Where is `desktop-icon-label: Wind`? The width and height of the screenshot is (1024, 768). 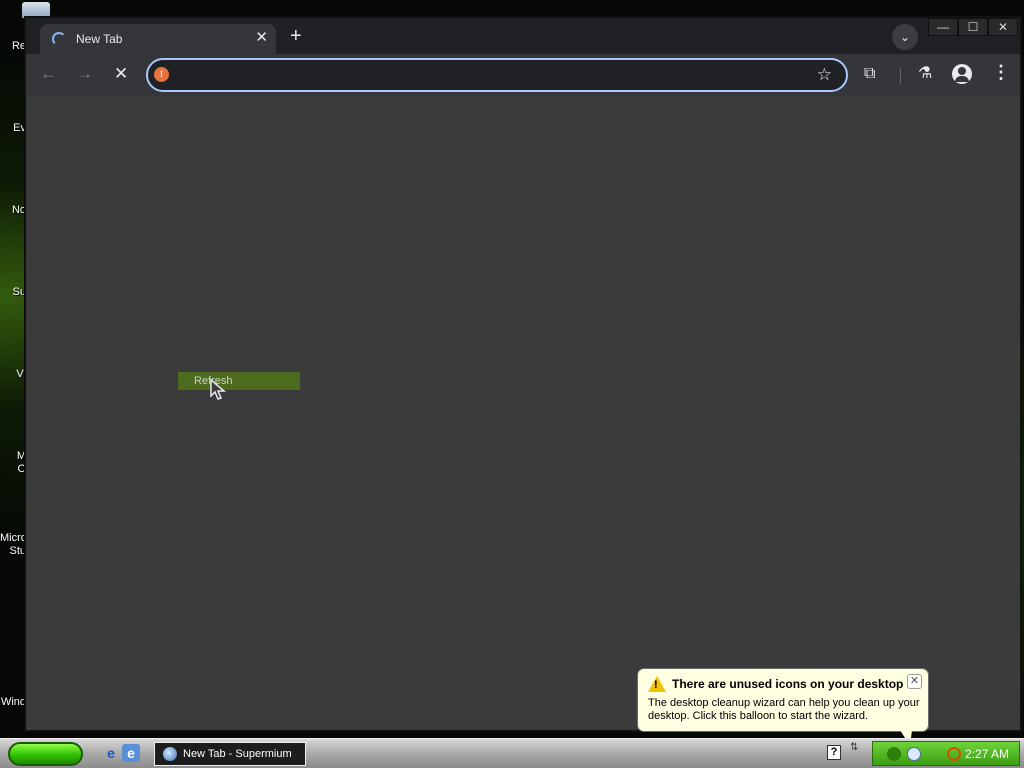
desktop-icon-label: Wind is located at coordinates (13, 702).